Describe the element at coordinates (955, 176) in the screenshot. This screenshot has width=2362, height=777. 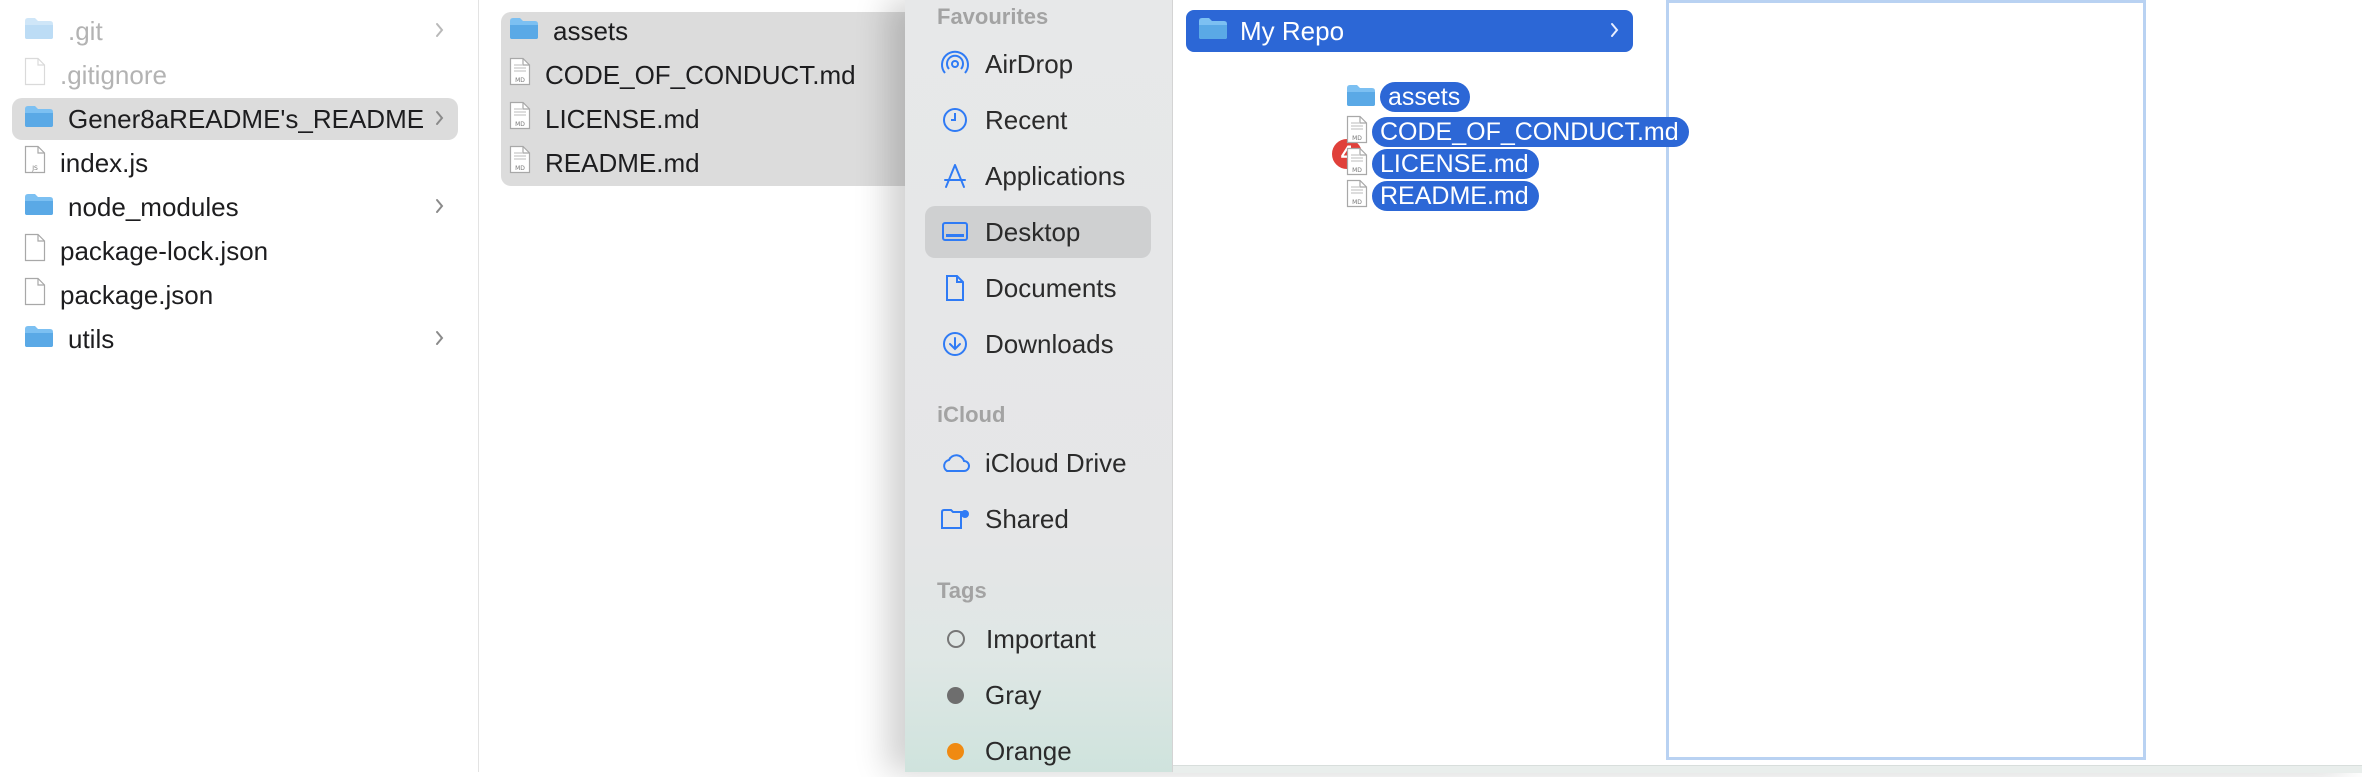
I see `applications-icon` at that location.